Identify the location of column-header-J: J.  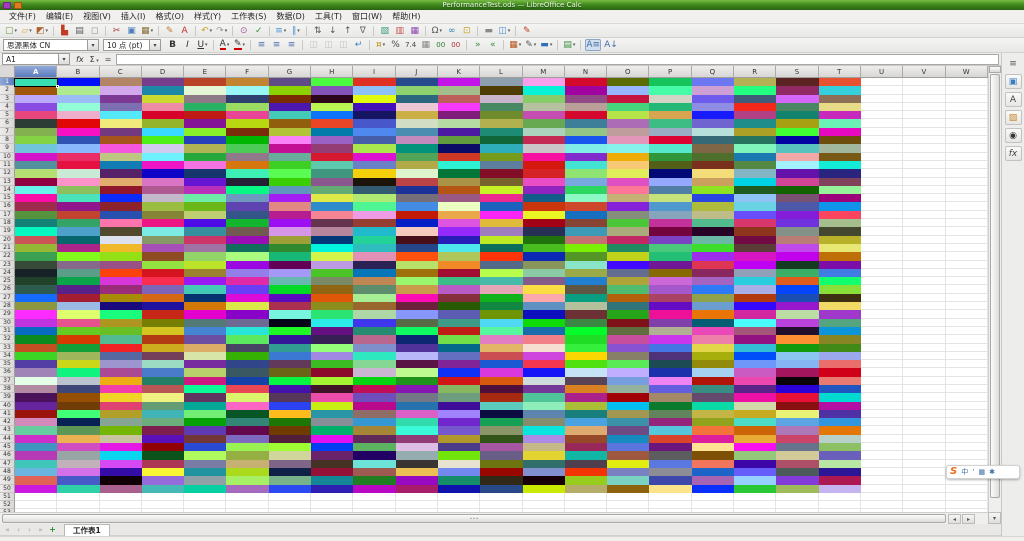
(416, 72).